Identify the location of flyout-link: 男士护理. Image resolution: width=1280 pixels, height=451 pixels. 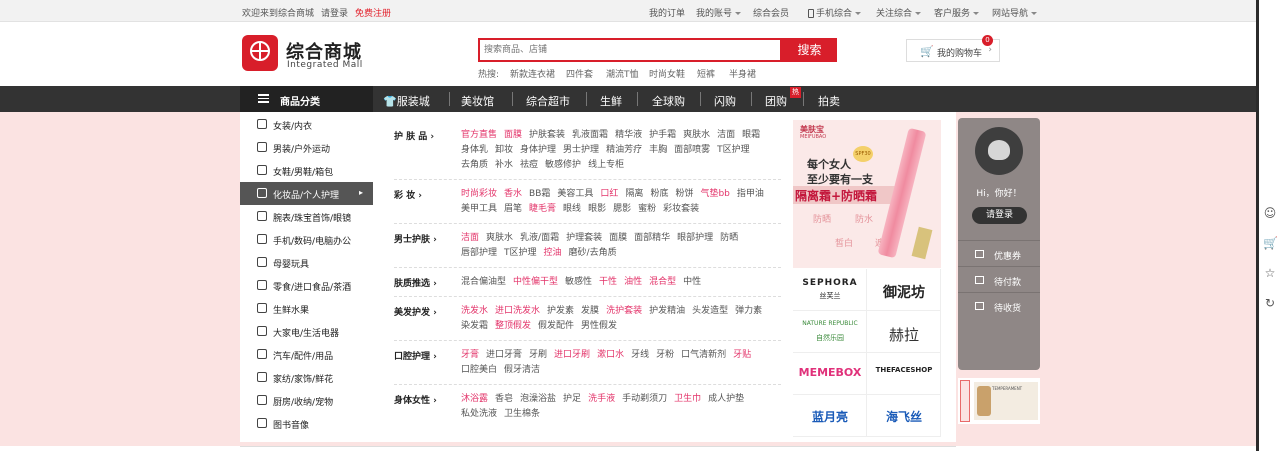
(581, 150).